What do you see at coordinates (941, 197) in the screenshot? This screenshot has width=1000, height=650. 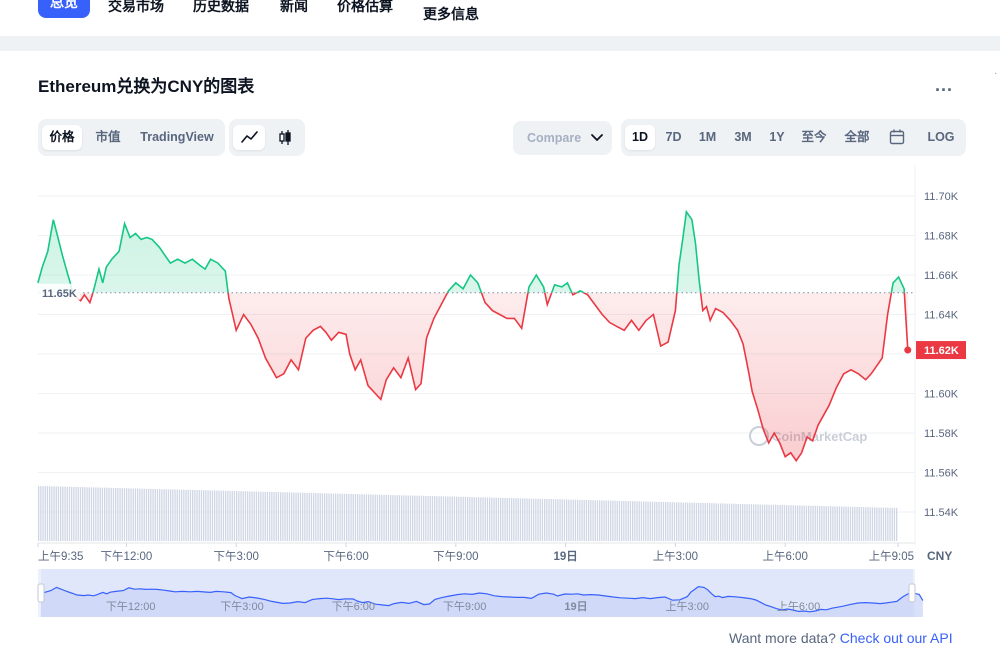 I see `y-tick-label: 11.70K` at bounding box center [941, 197].